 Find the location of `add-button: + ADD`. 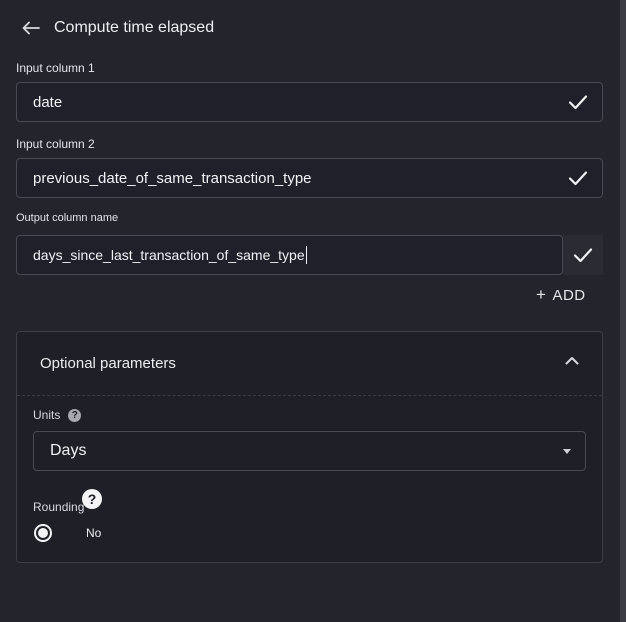

add-button: + ADD is located at coordinates (561, 295).